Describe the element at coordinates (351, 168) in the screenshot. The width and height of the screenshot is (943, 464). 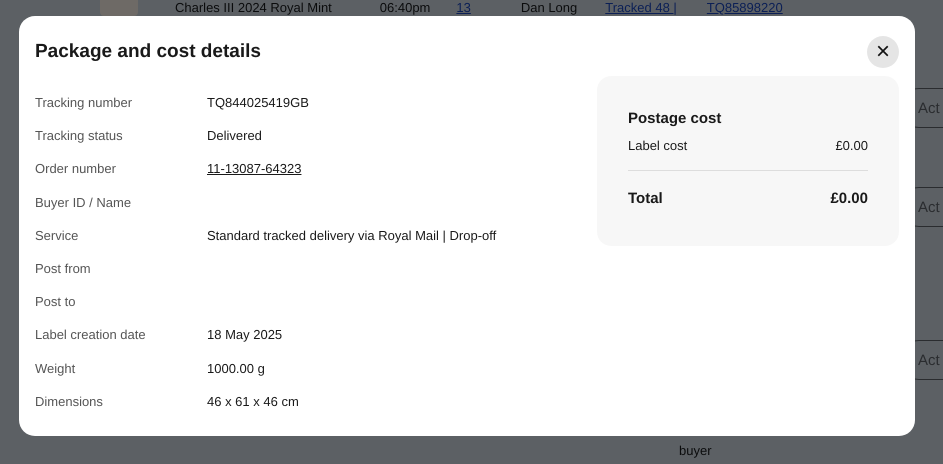
I see `order-link: 11-13087-64323` at that location.